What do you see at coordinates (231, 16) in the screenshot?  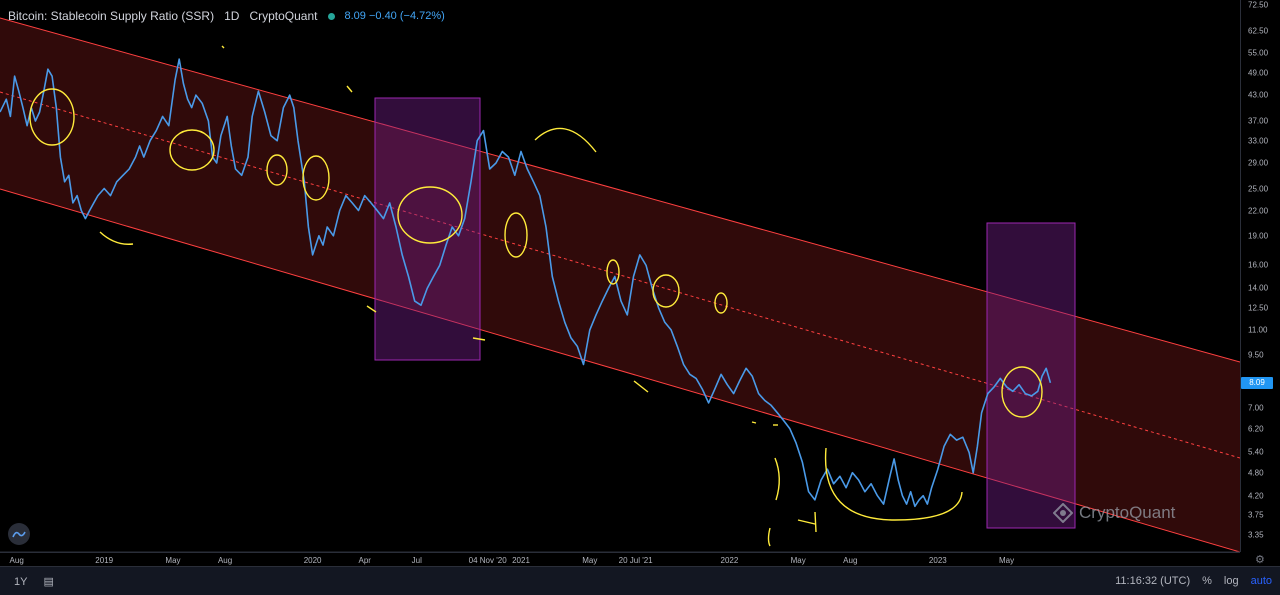 I see `interval-label: 1D` at bounding box center [231, 16].